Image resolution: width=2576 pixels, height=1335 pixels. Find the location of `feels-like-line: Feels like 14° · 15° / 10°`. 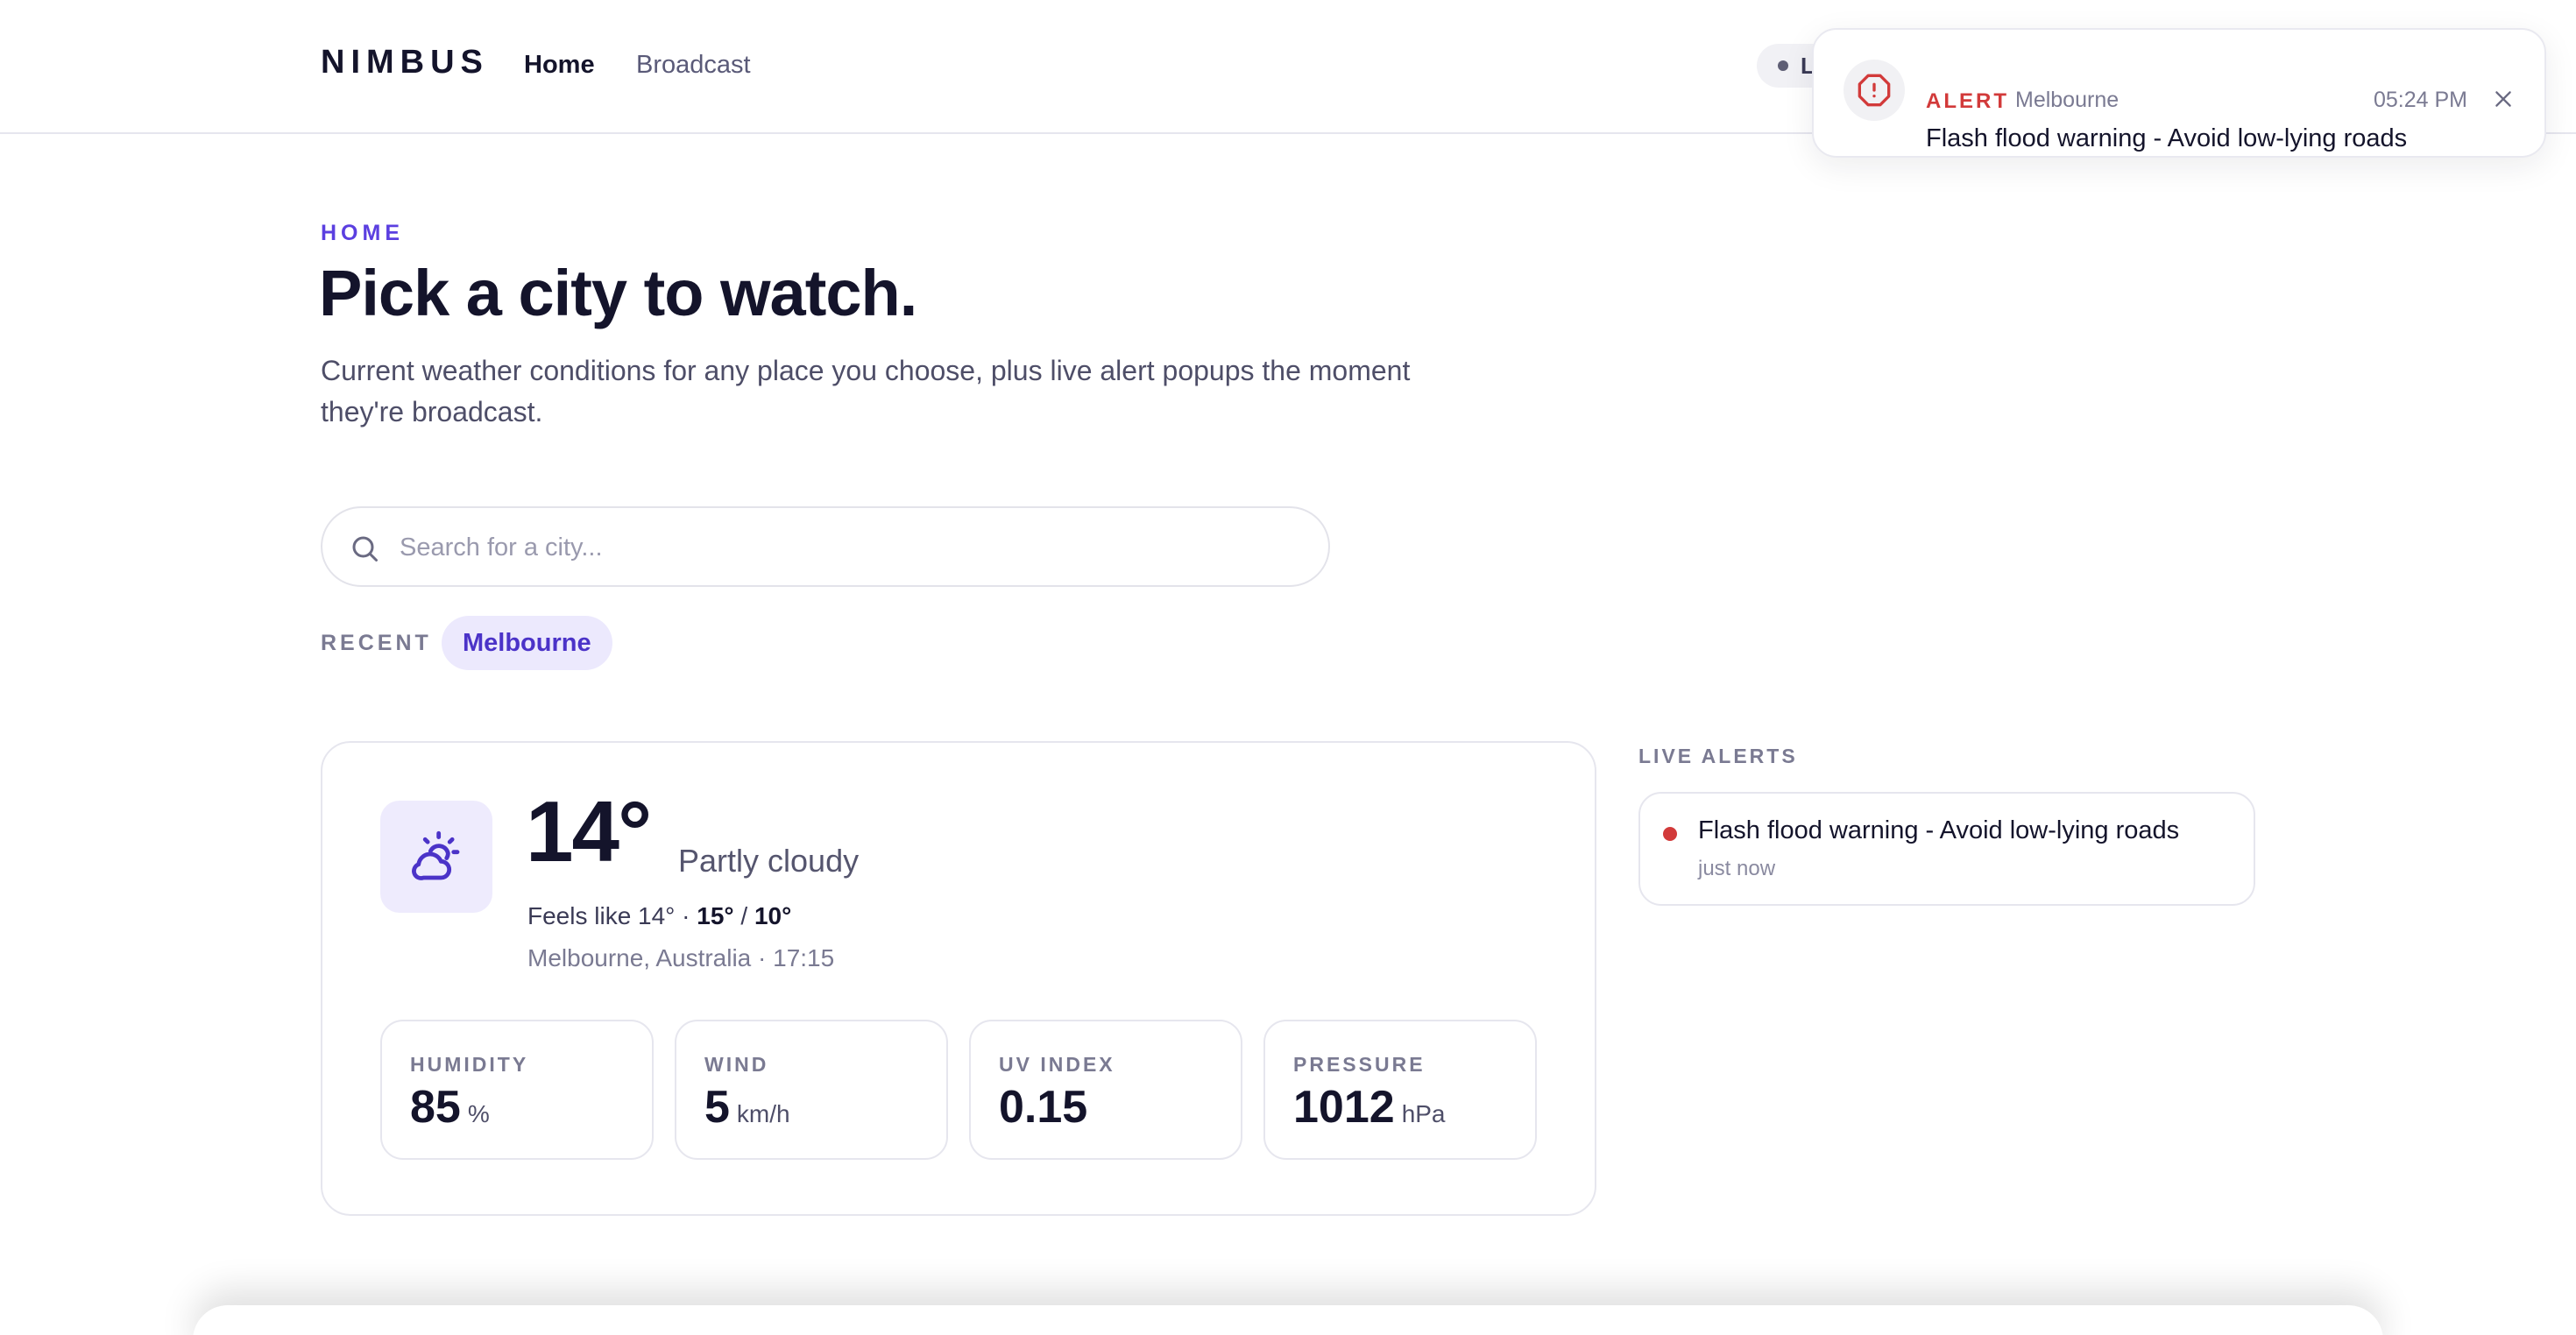

feels-like-line: Feels like 14° · 15° / 10° is located at coordinates (659, 916).